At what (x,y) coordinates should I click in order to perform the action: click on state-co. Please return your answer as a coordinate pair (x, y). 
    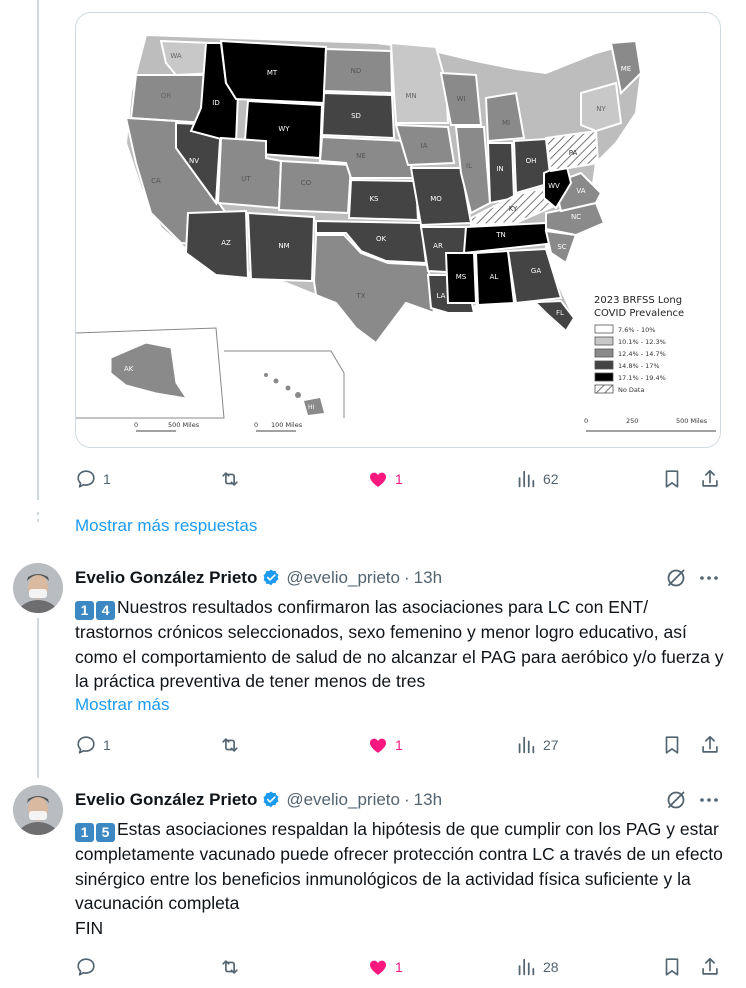
    Looking at the image, I should click on (315, 187).